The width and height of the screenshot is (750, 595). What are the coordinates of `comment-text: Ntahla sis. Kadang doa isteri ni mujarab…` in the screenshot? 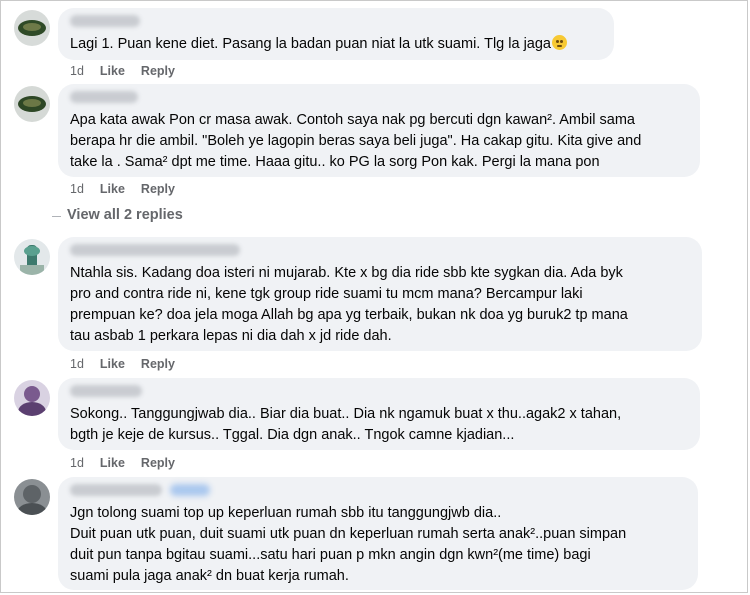 It's located at (349, 304).